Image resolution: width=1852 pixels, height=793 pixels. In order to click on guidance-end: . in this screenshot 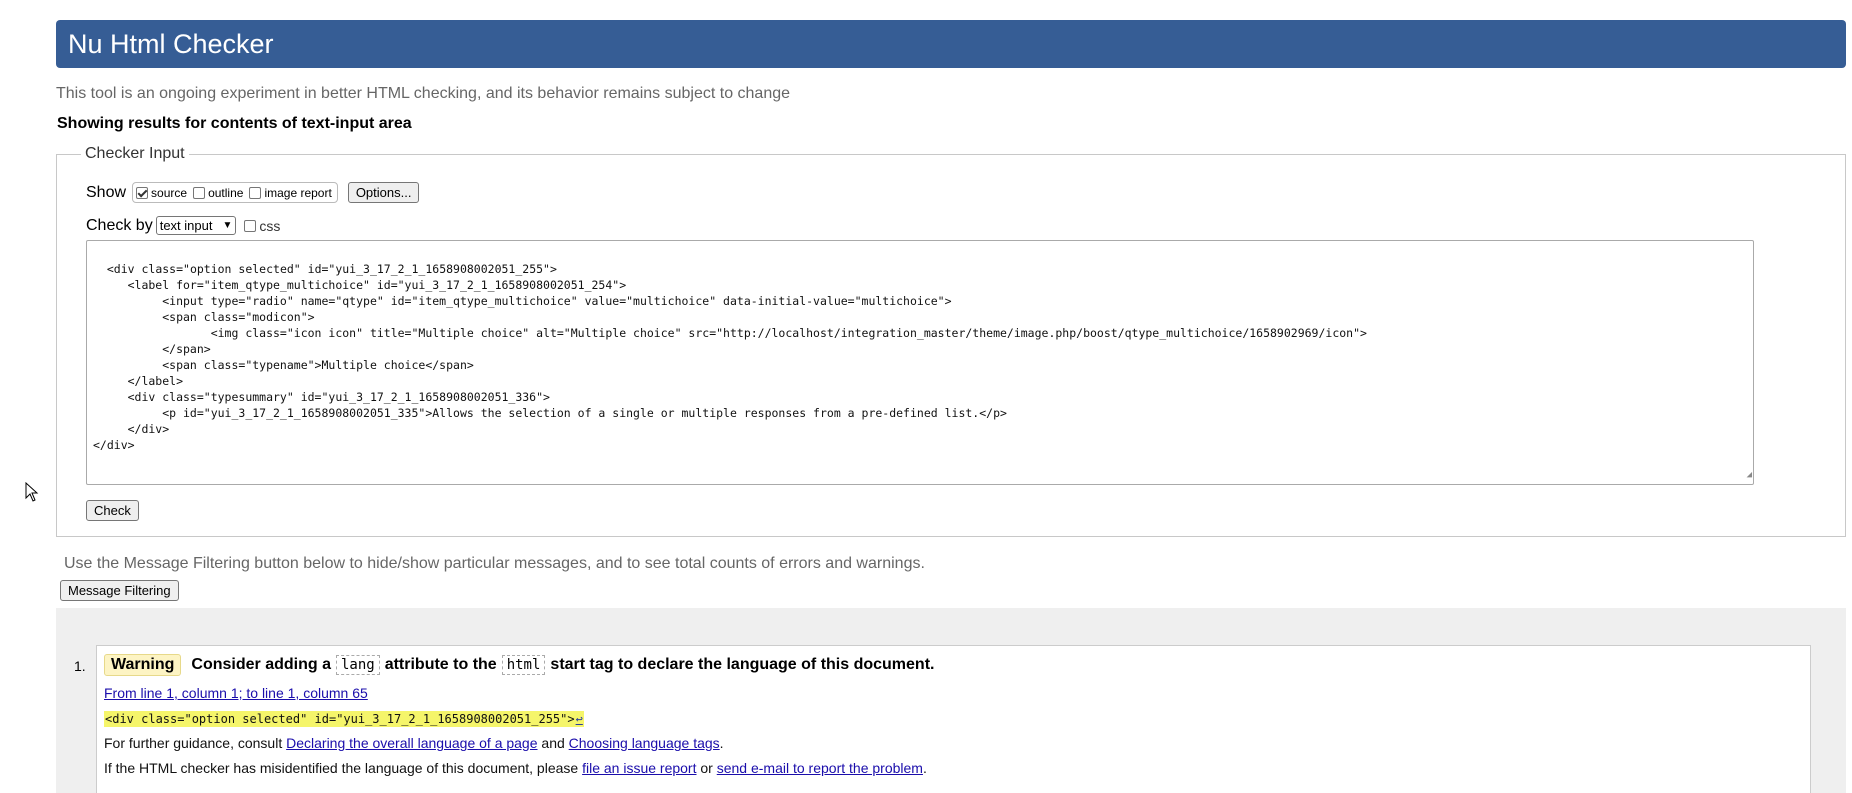, I will do `click(721, 743)`.